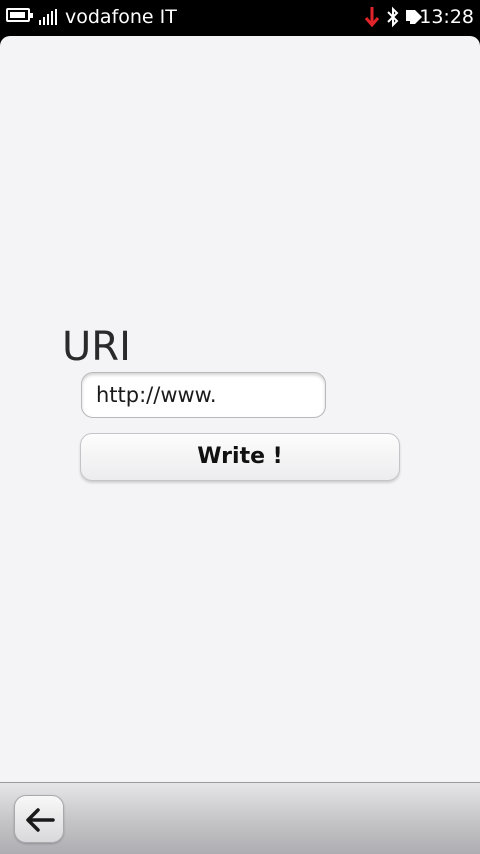 Image resolution: width=480 pixels, height=854 pixels. Describe the element at coordinates (96, 347) in the screenshot. I see `uri-label: URI` at that location.